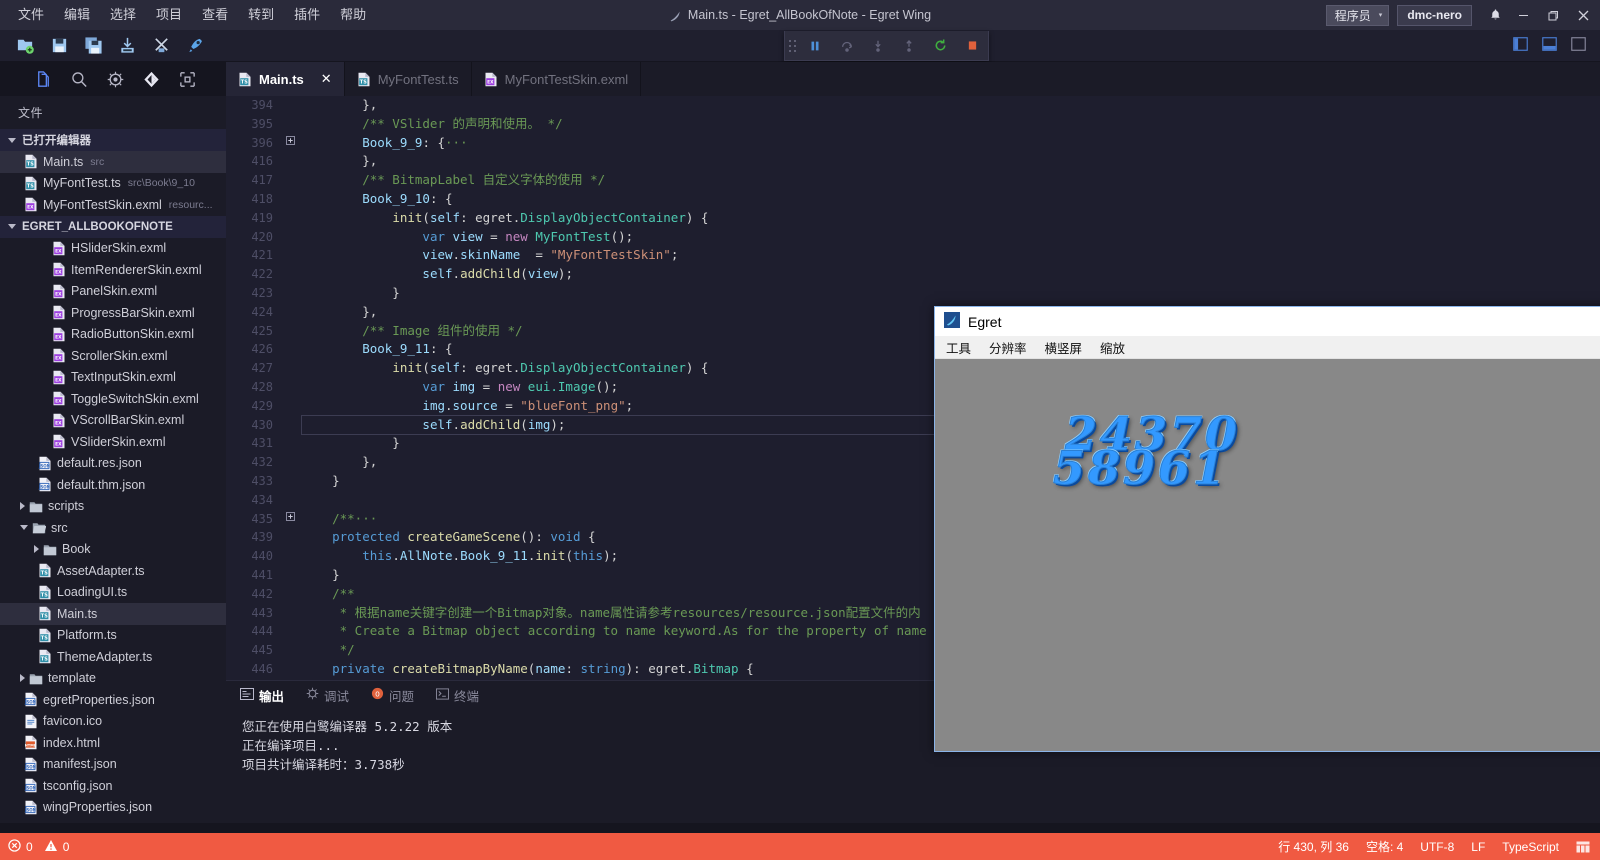 This screenshot has height=860, width=1600. Describe the element at coordinates (1530, 847) in the screenshot. I see `status-language-mode: TypeScript` at that location.